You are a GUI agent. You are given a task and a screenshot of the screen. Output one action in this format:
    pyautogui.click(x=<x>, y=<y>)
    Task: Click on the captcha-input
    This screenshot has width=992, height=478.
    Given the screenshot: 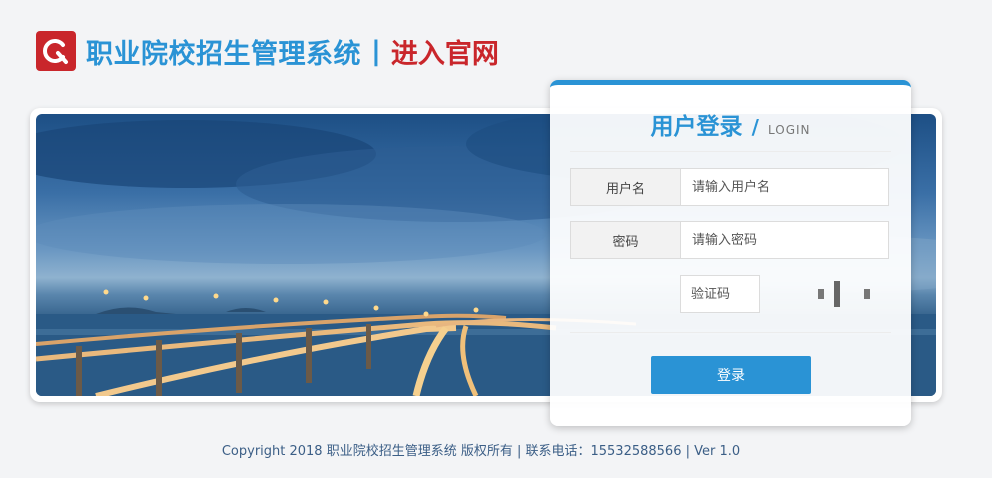 What is the action you would take?
    pyautogui.click(x=720, y=294)
    